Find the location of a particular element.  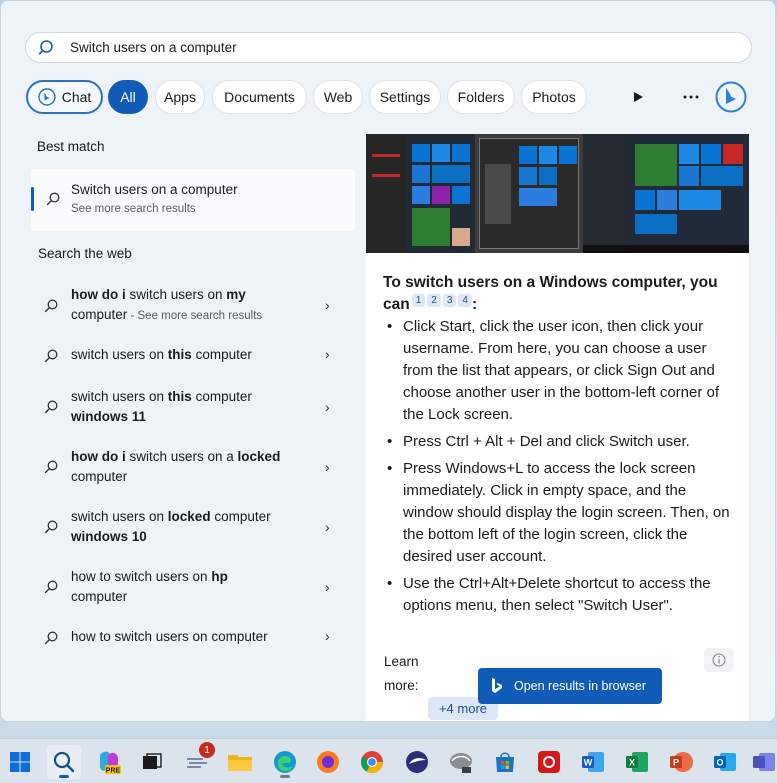

file-explorer-button is located at coordinates (240, 762).